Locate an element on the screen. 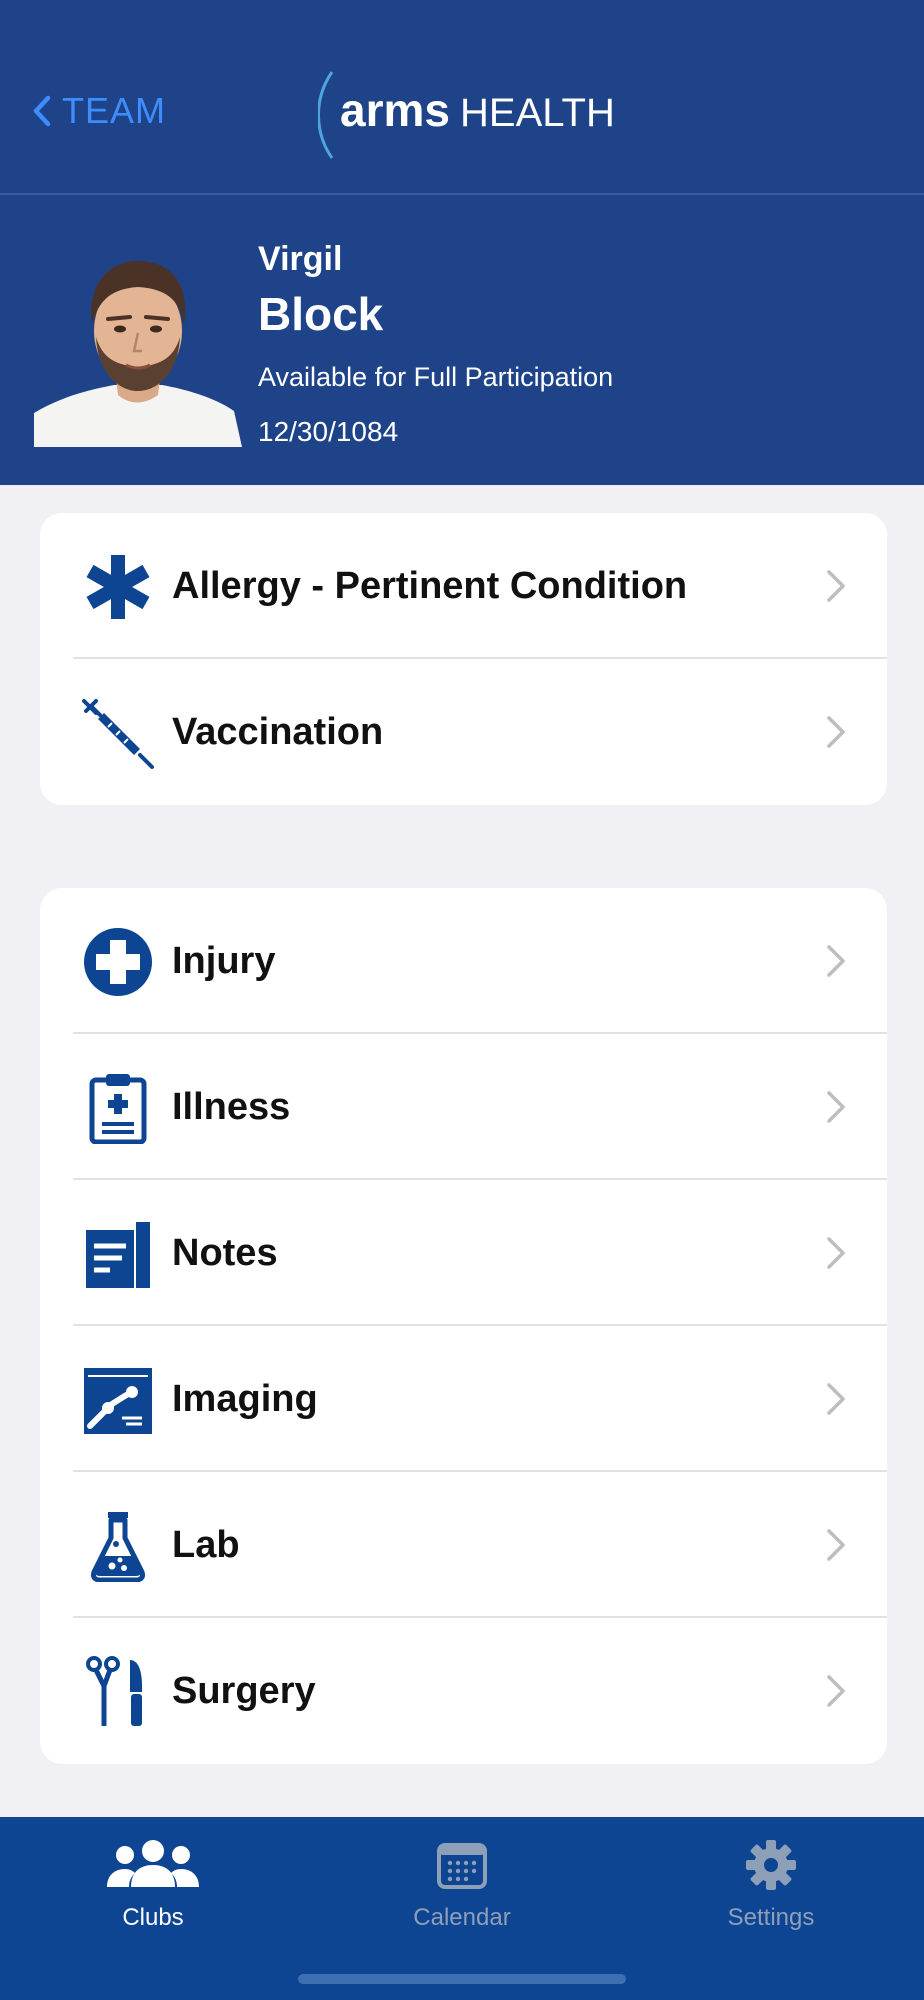  tab-label: Settings is located at coordinates (771, 1917).